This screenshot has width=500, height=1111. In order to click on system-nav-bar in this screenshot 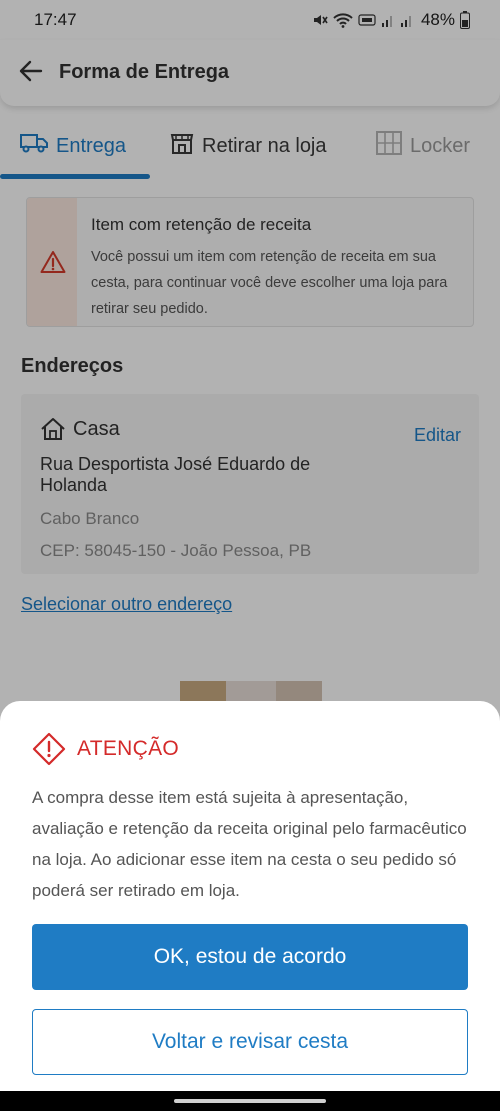, I will do `click(250, 1101)`.